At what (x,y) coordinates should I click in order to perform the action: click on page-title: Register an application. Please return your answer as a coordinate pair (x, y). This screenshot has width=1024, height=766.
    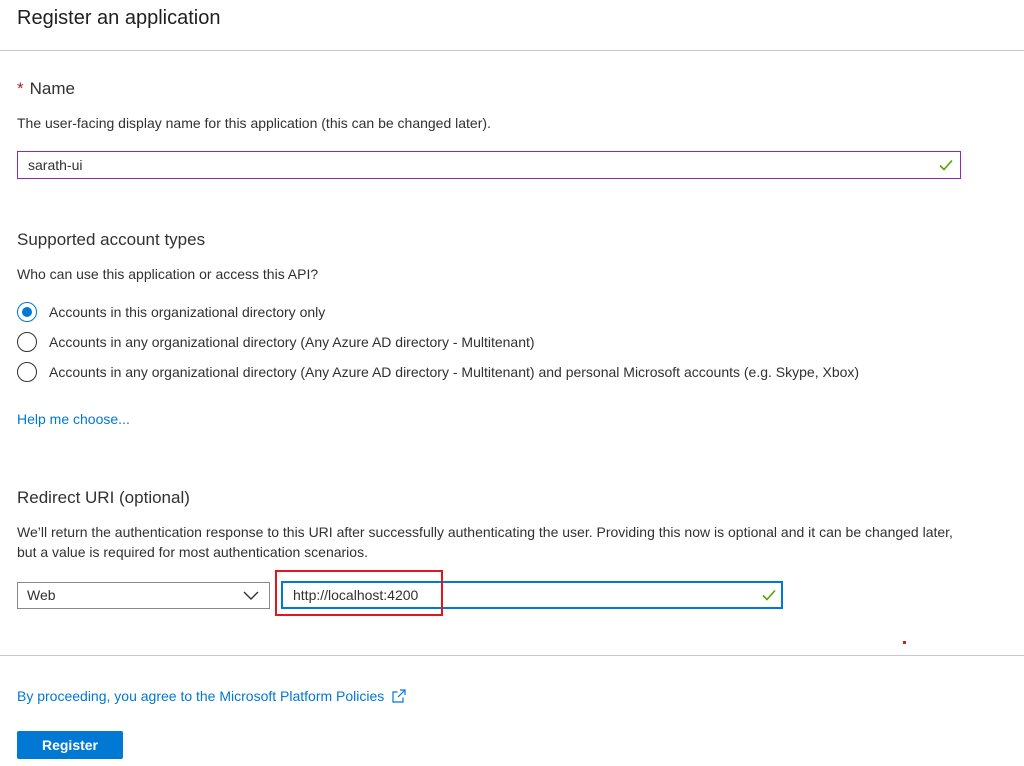
    Looking at the image, I should click on (118, 18).